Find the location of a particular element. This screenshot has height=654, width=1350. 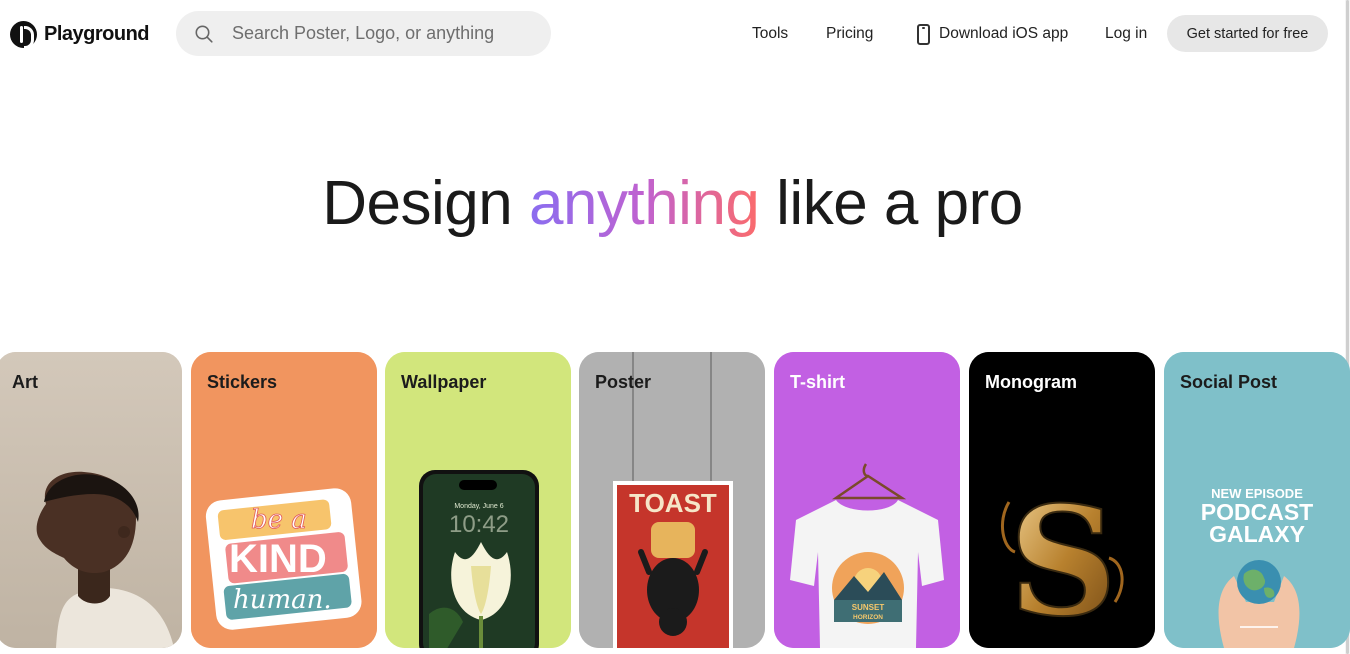

category-label: Social Post is located at coordinates (1229, 382).